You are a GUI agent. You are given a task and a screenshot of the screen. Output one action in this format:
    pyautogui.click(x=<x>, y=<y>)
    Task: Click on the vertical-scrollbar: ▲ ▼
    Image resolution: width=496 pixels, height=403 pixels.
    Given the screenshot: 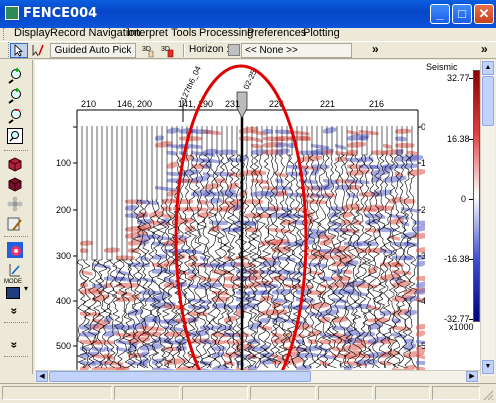 What is the action you would take?
    pyautogui.click(x=487, y=218)
    